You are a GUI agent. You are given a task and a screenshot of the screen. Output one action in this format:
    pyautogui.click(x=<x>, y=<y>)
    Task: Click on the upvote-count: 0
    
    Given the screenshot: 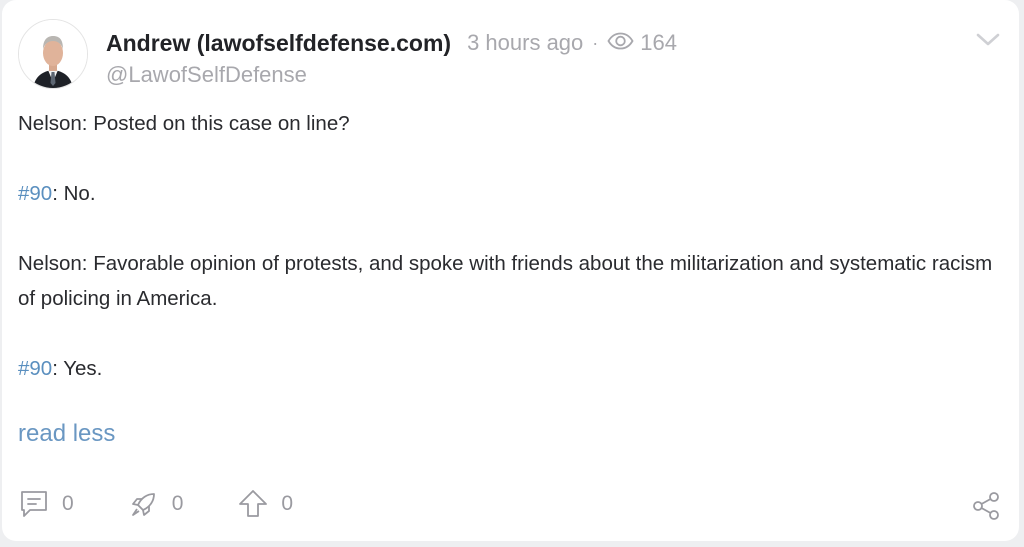 What is the action you would take?
    pyautogui.click(x=287, y=503)
    